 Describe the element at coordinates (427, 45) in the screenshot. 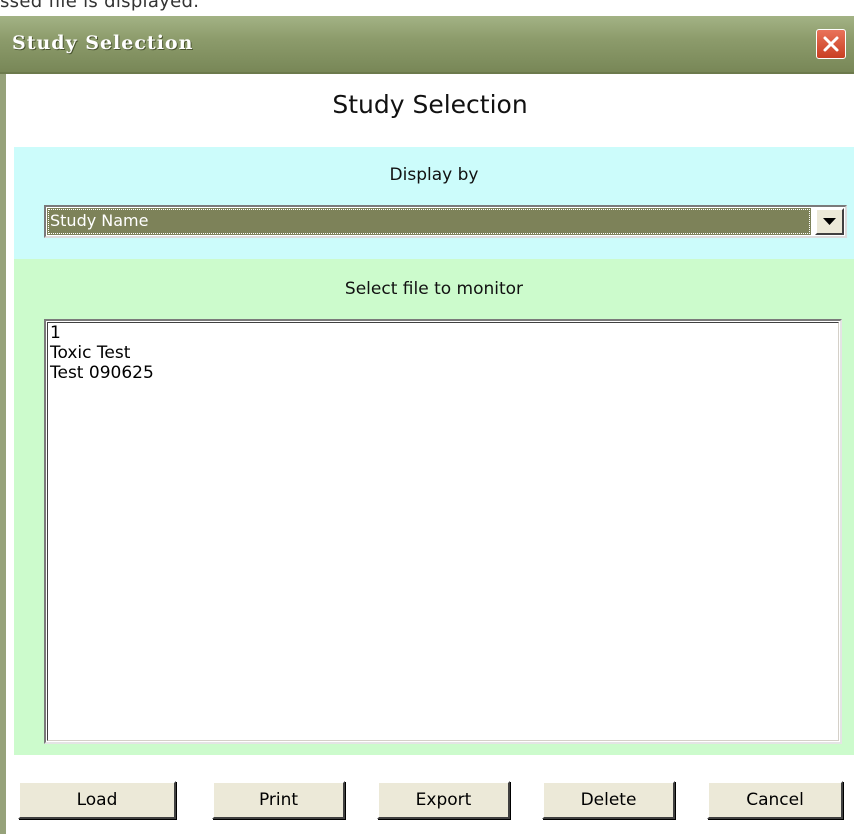

I see `title-bar: Study Selection` at that location.